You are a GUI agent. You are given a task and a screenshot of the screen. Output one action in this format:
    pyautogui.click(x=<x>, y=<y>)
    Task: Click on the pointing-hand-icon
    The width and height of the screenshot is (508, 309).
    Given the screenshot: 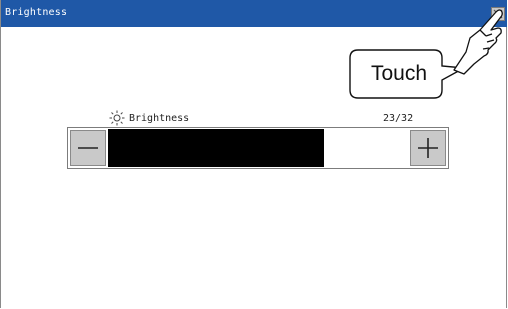 What is the action you would take?
    pyautogui.click(x=478, y=42)
    